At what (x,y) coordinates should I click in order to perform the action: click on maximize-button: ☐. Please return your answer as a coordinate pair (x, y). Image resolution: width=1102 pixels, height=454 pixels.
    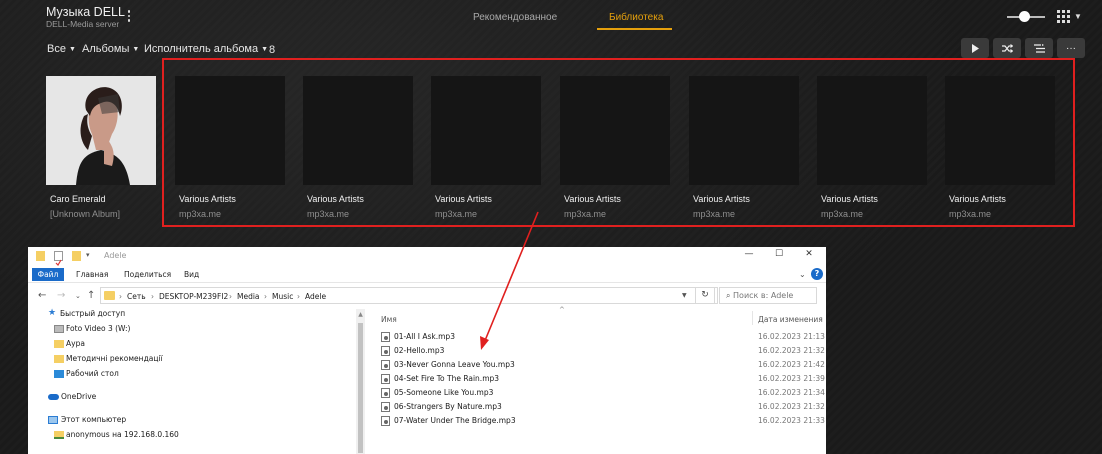
    Looking at the image, I should click on (779, 254).